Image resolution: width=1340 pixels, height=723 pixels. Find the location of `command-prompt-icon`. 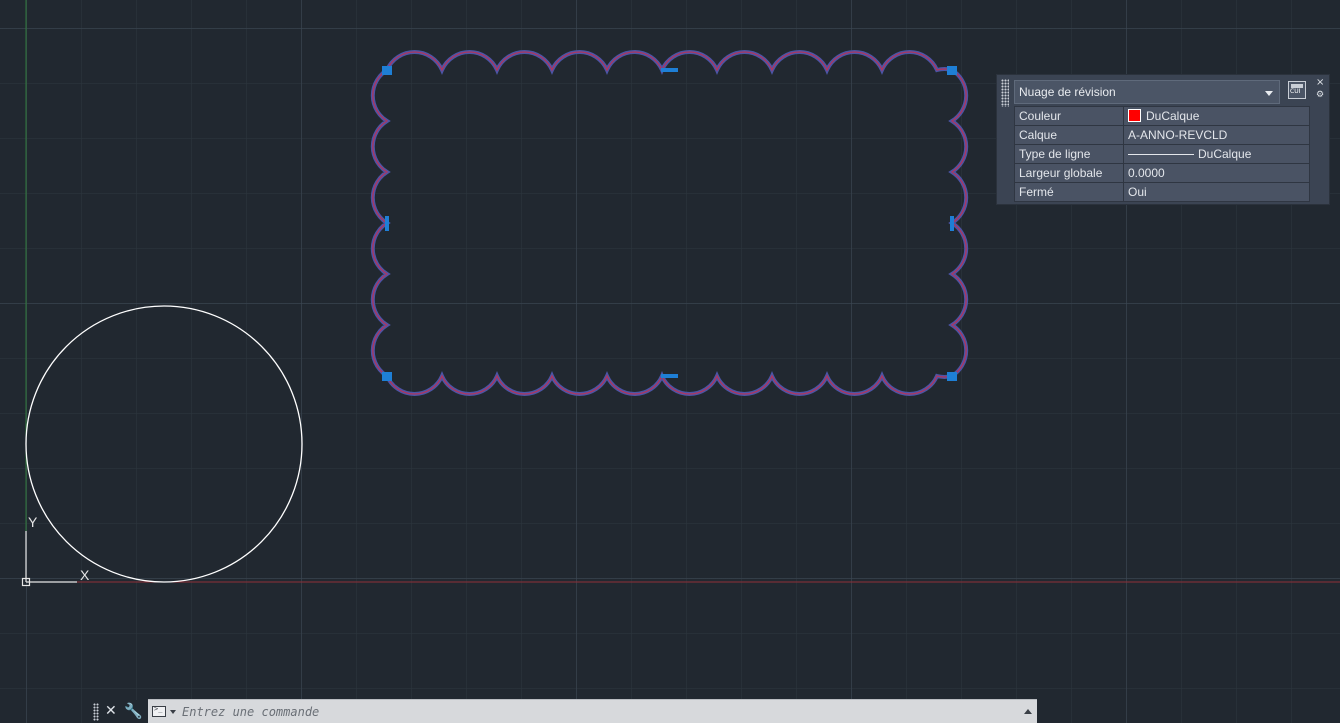

command-prompt-icon is located at coordinates (159, 711).